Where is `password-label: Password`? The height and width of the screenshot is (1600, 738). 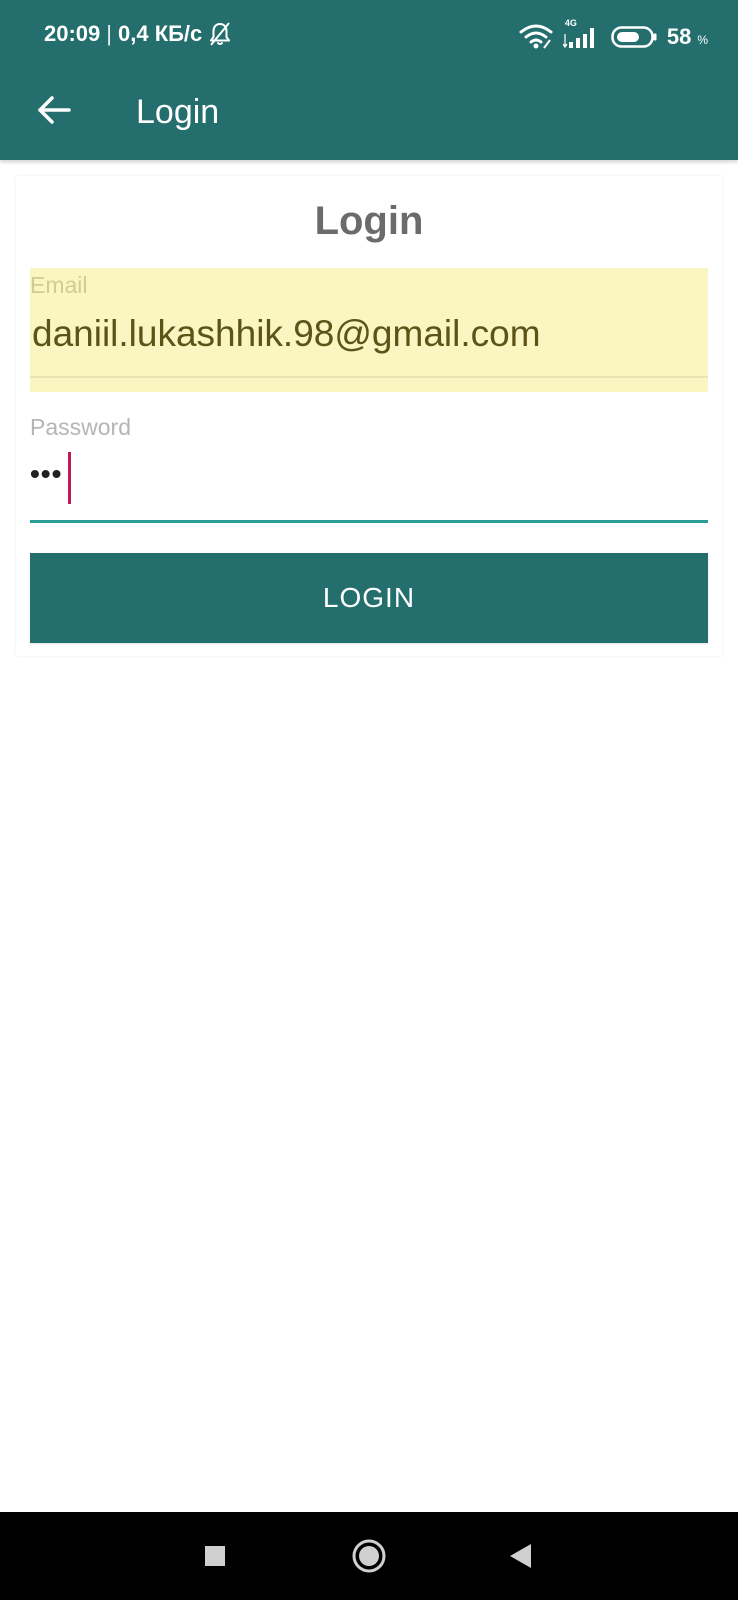
password-label: Password is located at coordinates (80, 427).